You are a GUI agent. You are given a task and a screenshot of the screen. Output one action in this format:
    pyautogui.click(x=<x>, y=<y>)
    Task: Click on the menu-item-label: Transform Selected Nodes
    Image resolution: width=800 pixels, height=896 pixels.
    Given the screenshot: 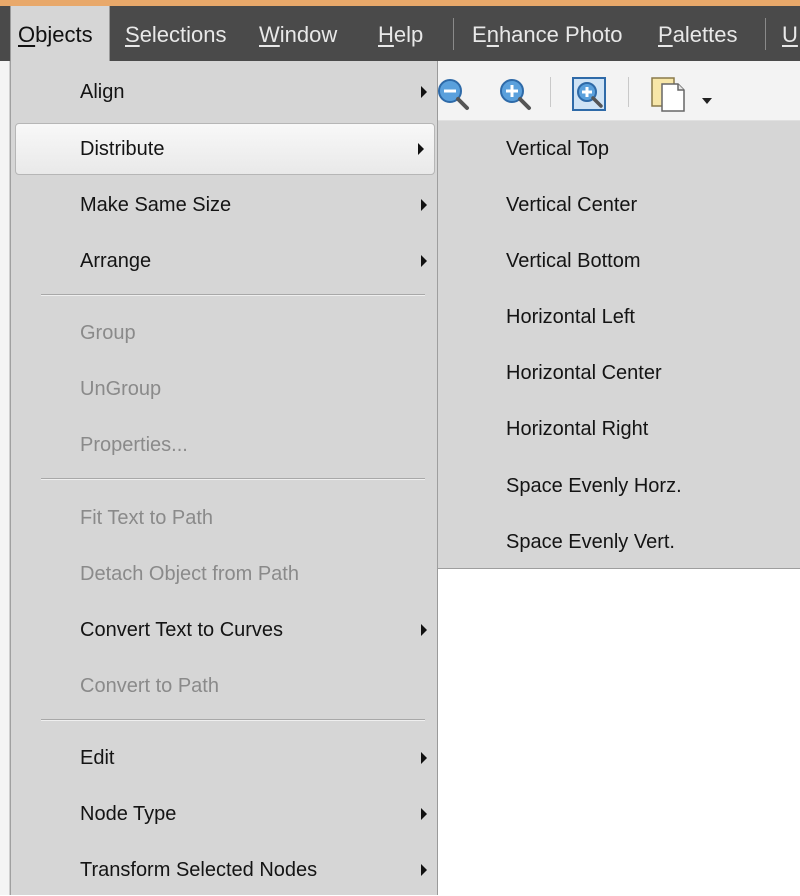 What is the action you would take?
    pyautogui.click(x=199, y=870)
    